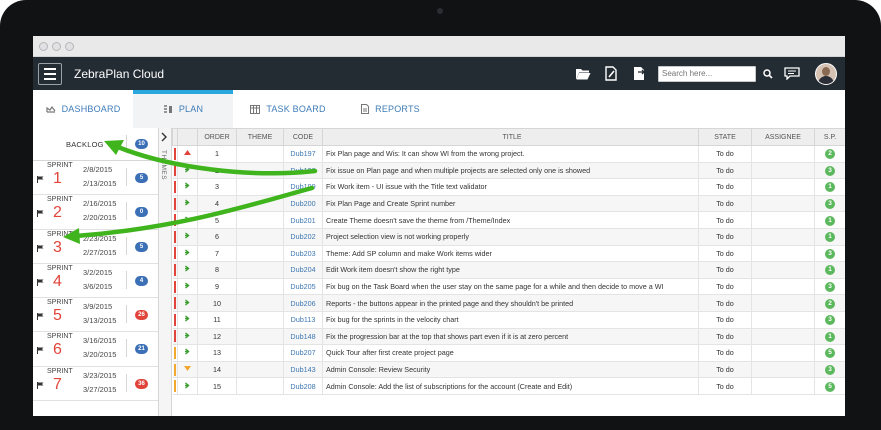  Describe the element at coordinates (303, 270) in the screenshot. I see `code-link: Dub204` at that location.